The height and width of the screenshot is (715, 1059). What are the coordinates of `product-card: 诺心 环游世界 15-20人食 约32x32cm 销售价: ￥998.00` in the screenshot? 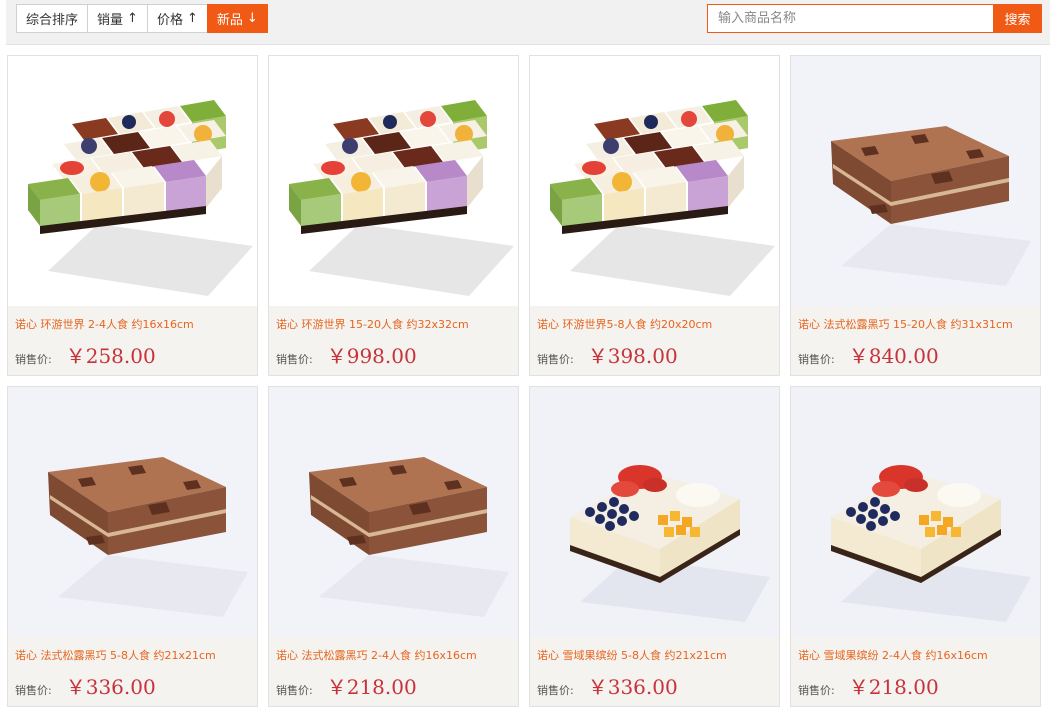 It's located at (393, 215).